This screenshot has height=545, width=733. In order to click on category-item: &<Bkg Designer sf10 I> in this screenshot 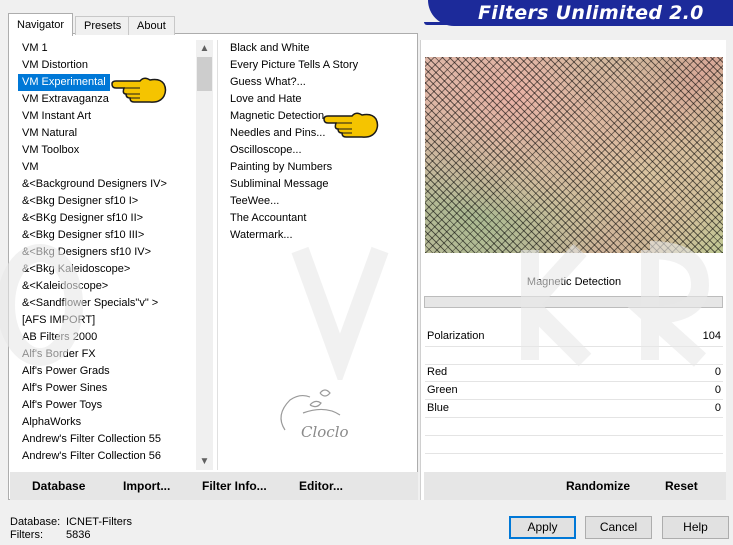, I will do `click(107, 201)`.